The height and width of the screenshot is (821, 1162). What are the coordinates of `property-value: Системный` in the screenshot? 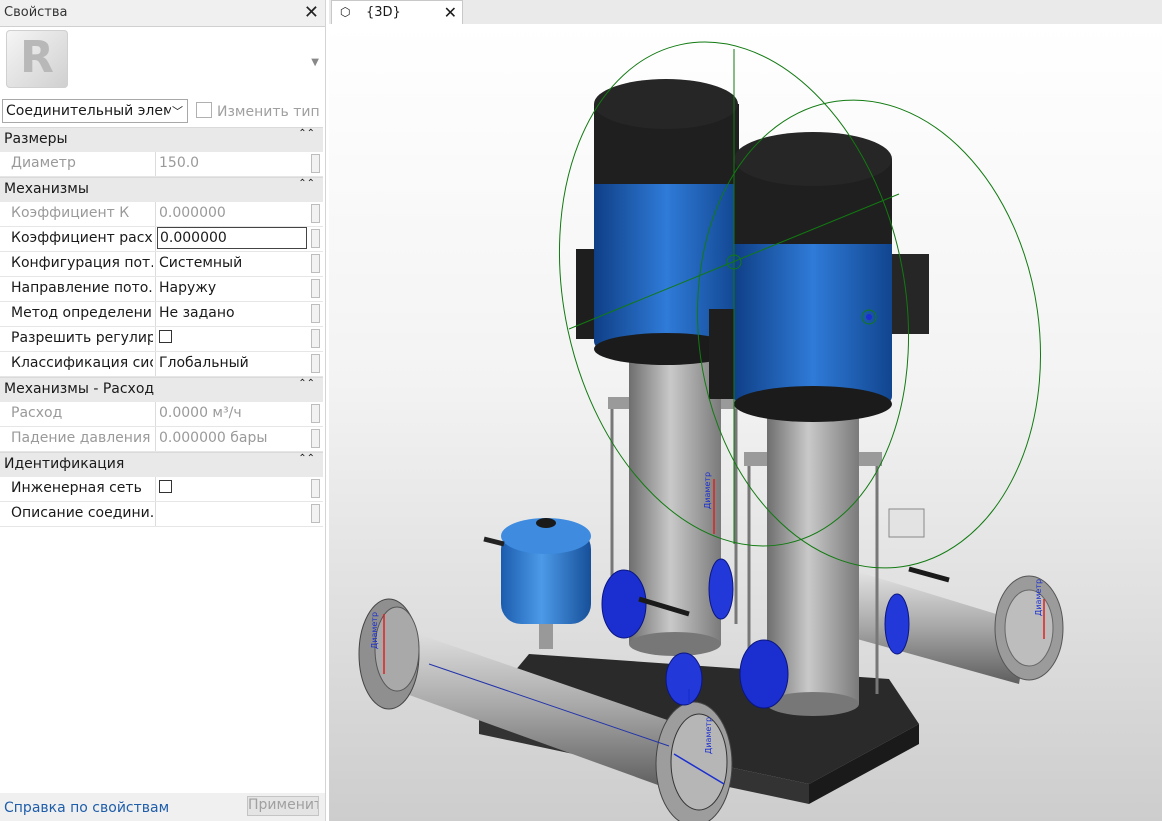 It's located at (233, 263).